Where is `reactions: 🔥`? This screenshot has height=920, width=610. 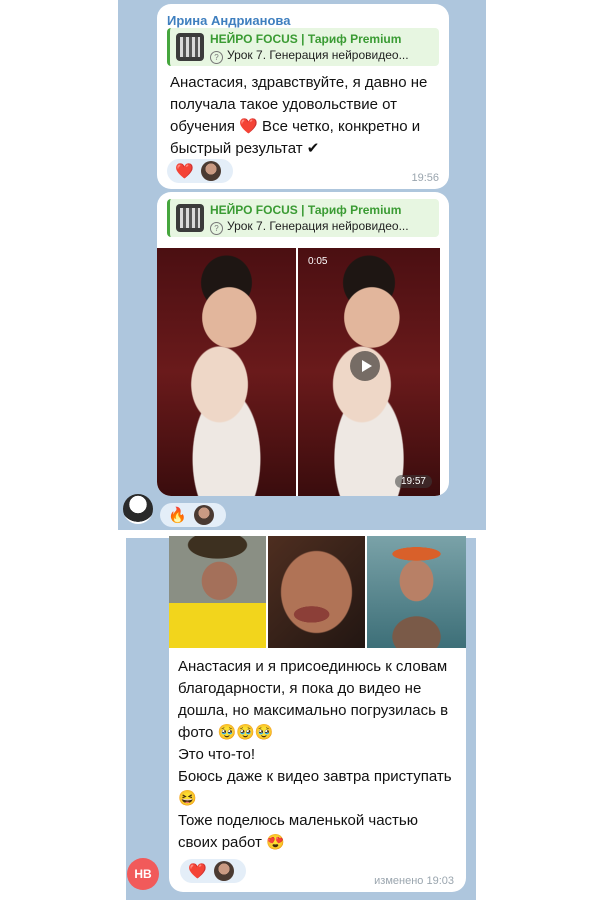 reactions: 🔥 is located at coordinates (193, 515).